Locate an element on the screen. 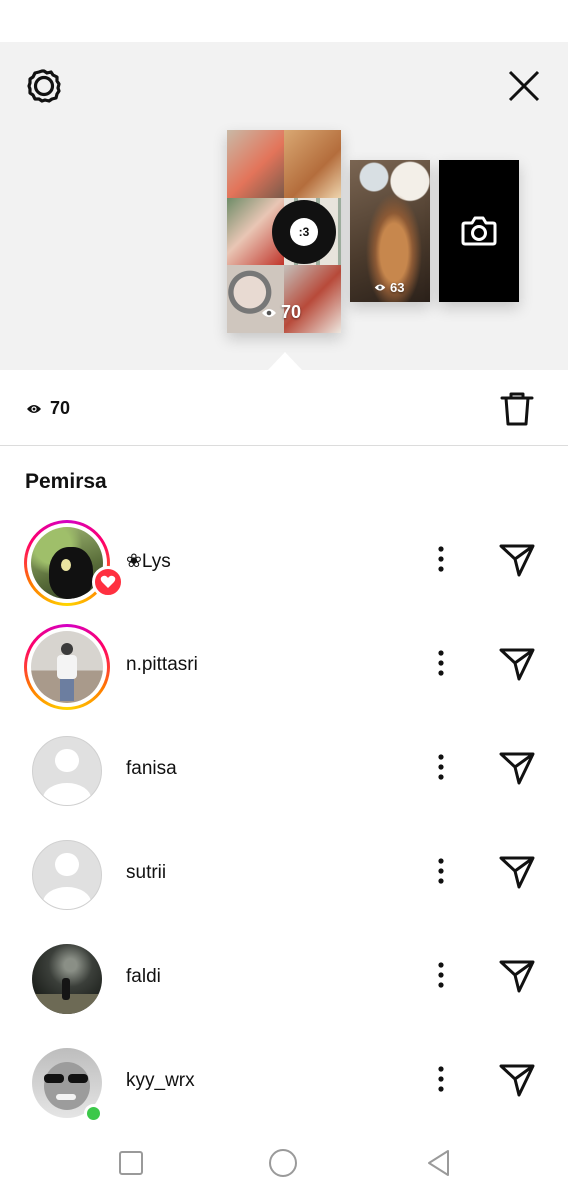  viewer-username: kyy_wrx is located at coordinates (160, 1081).